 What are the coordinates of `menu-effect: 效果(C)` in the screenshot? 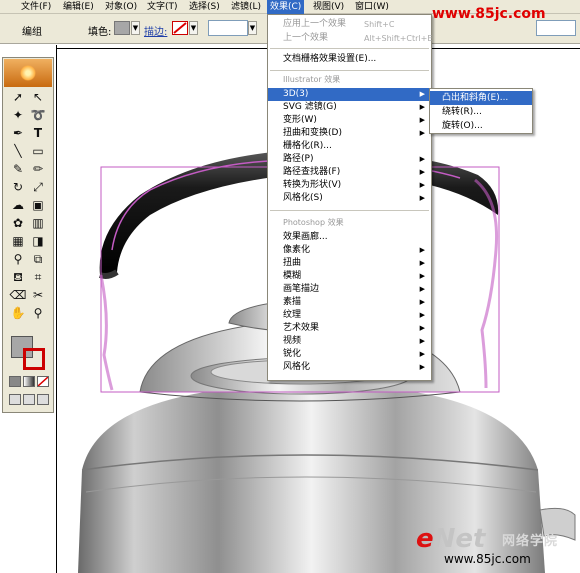 It's located at (286, 7).